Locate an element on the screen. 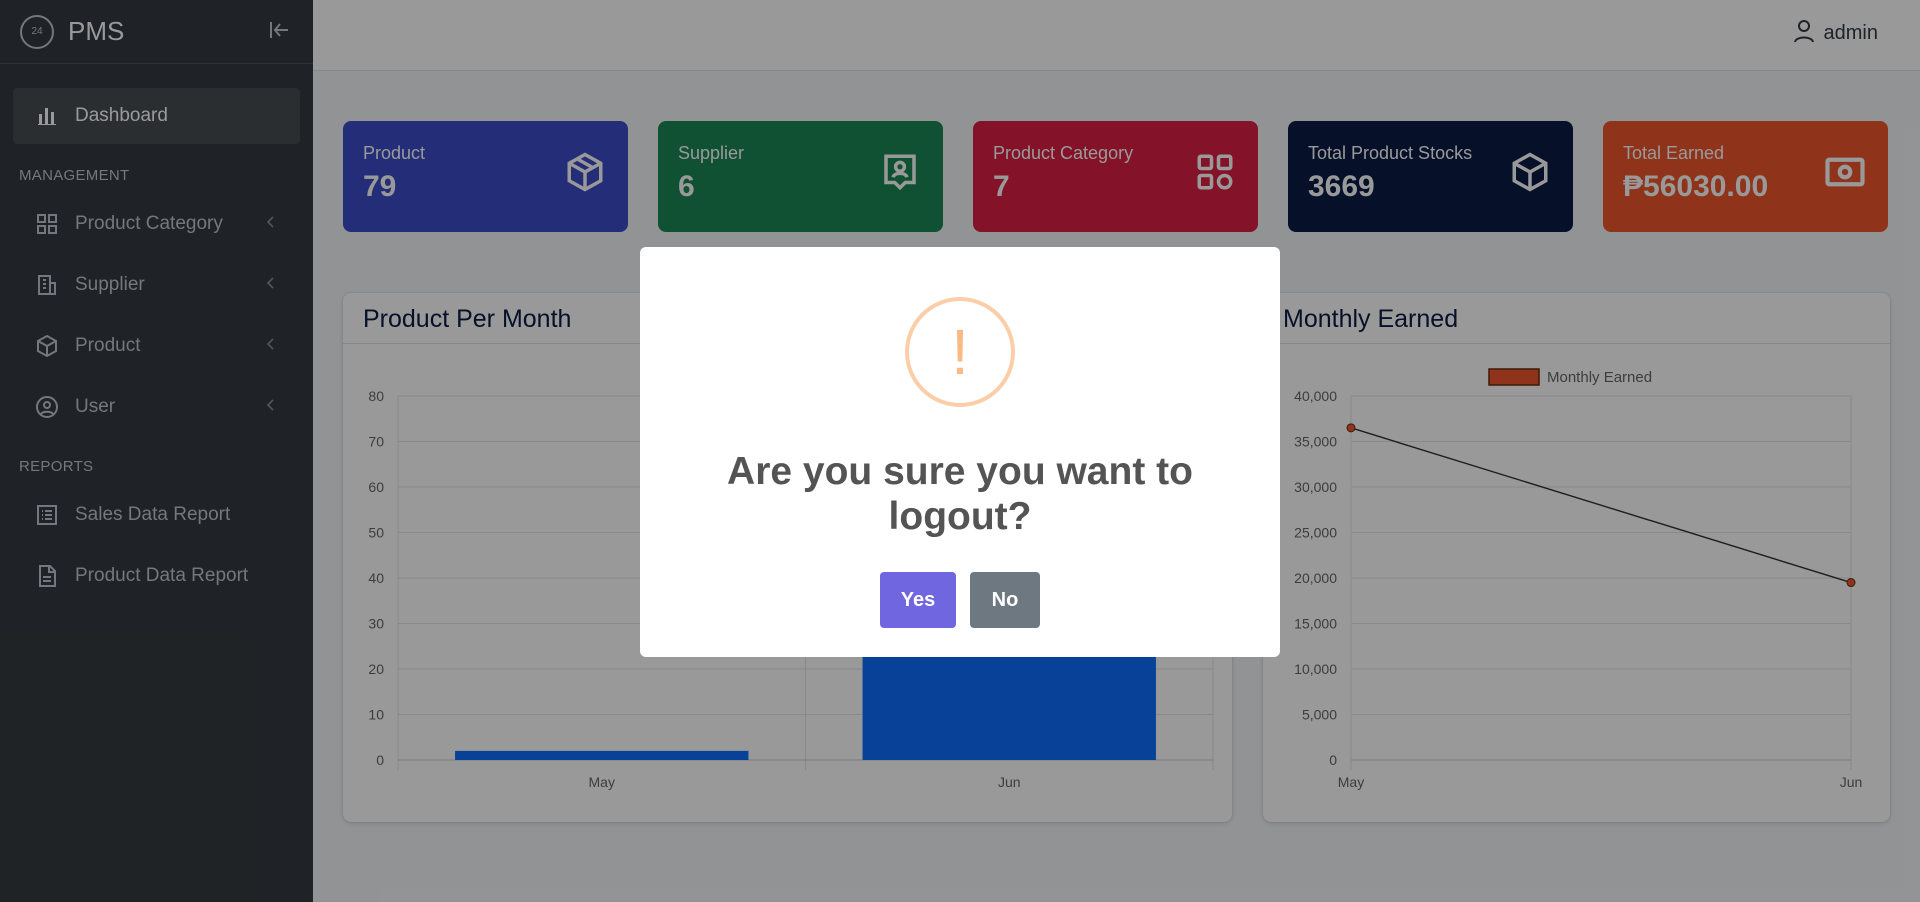 The image size is (1920, 902). warning-icon: ! is located at coordinates (960, 352).